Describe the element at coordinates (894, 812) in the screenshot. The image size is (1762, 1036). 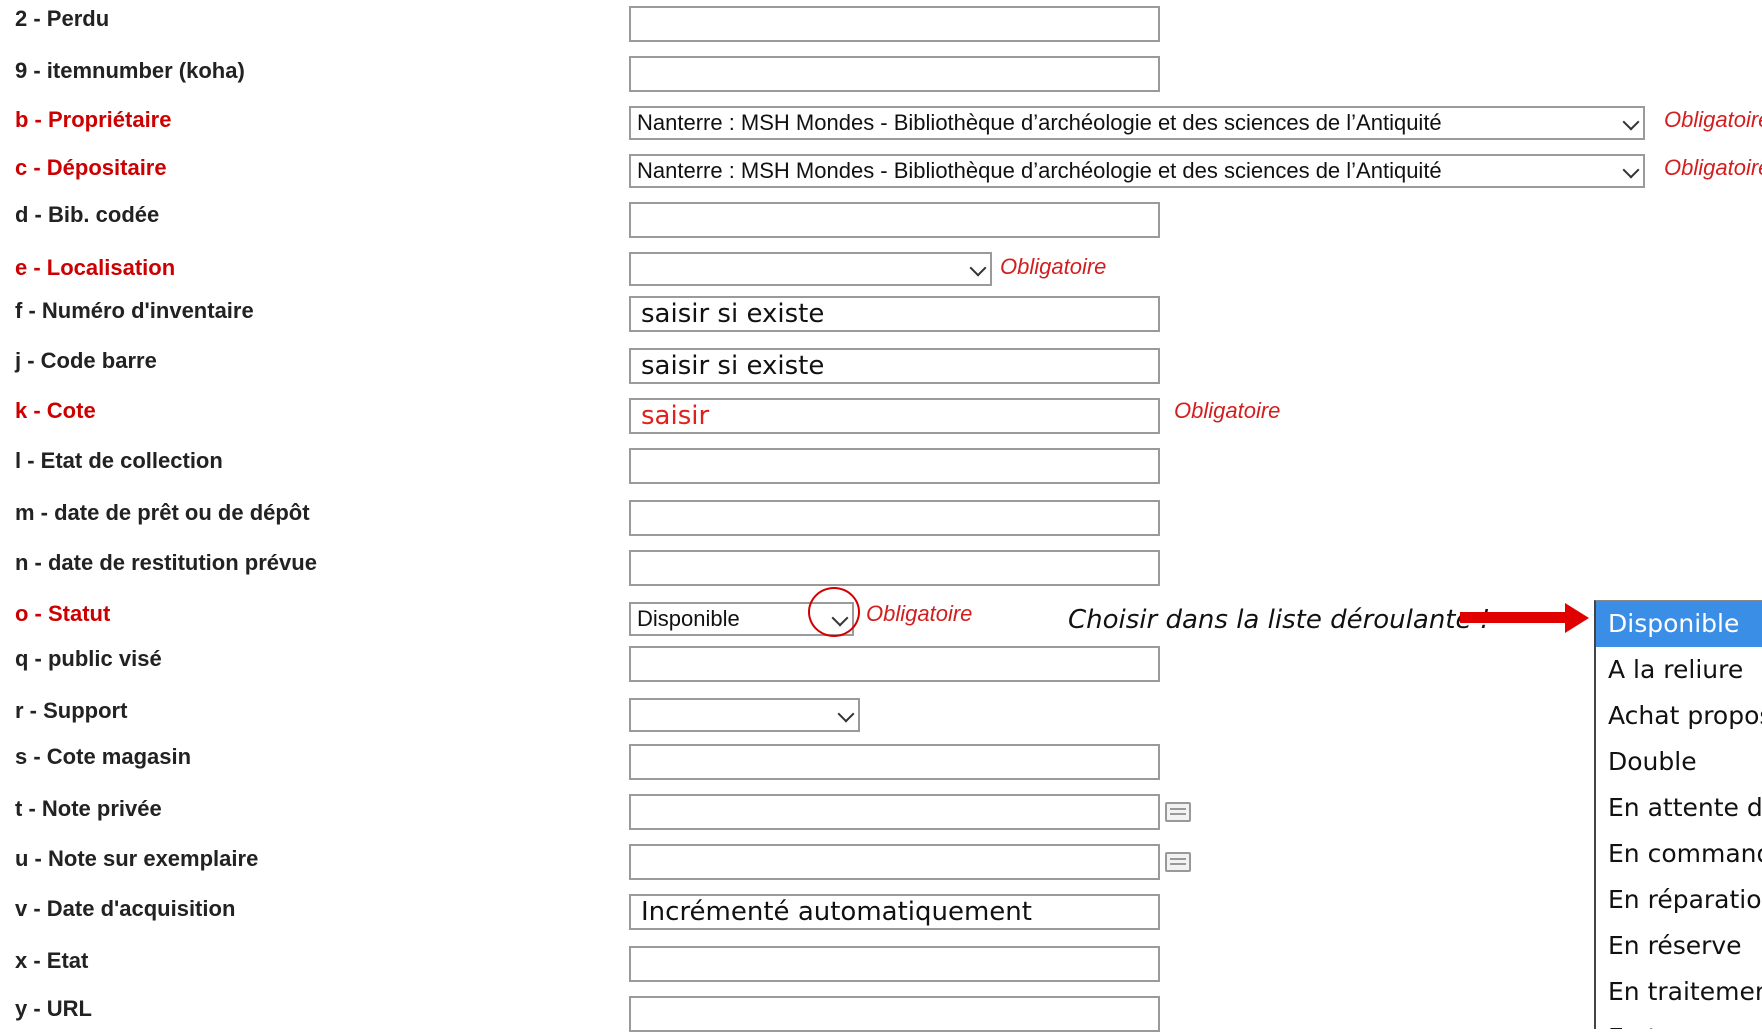
I see `note-privee-input` at that location.